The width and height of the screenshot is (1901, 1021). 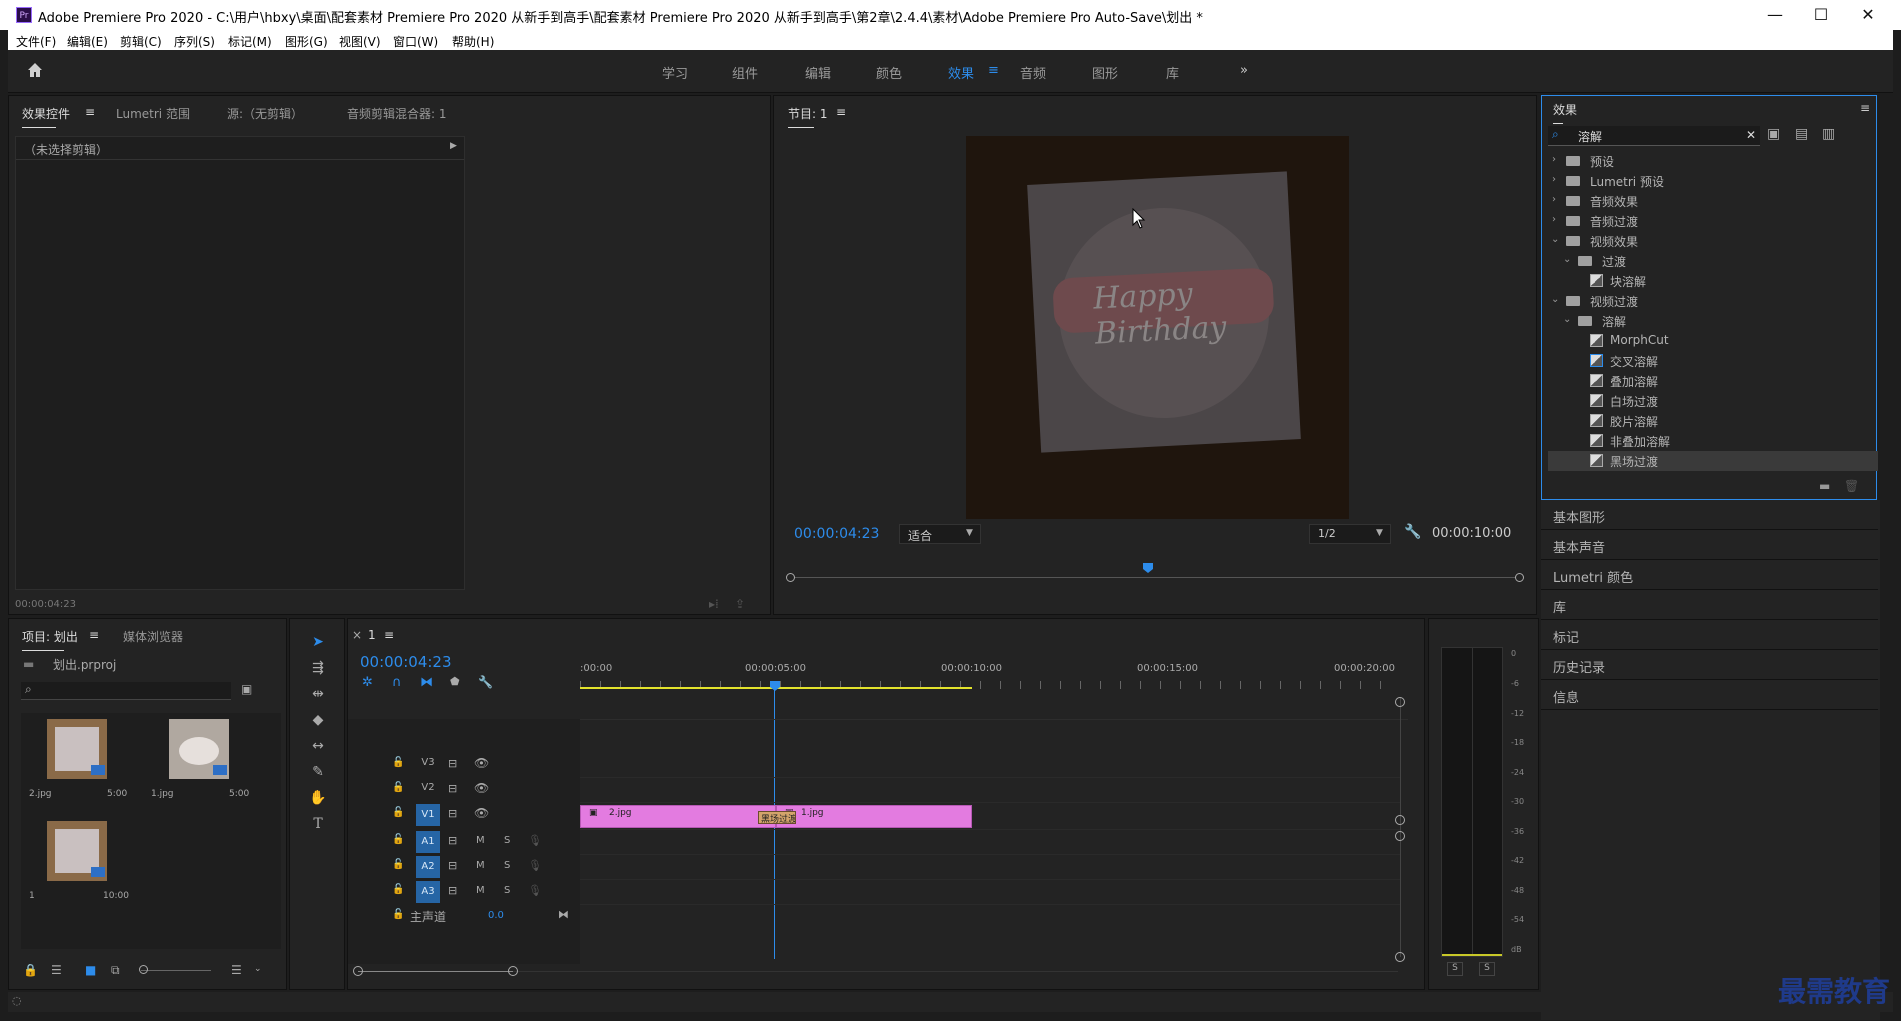 I want to click on track-target-a3: A3, so click(x=428, y=892).